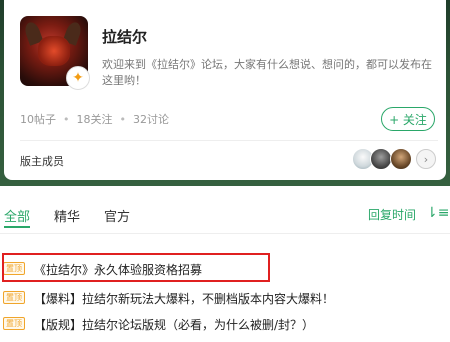 The image size is (450, 342). What do you see at coordinates (225, 233) in the screenshot?
I see `tabs-divider` at bounding box center [225, 233].